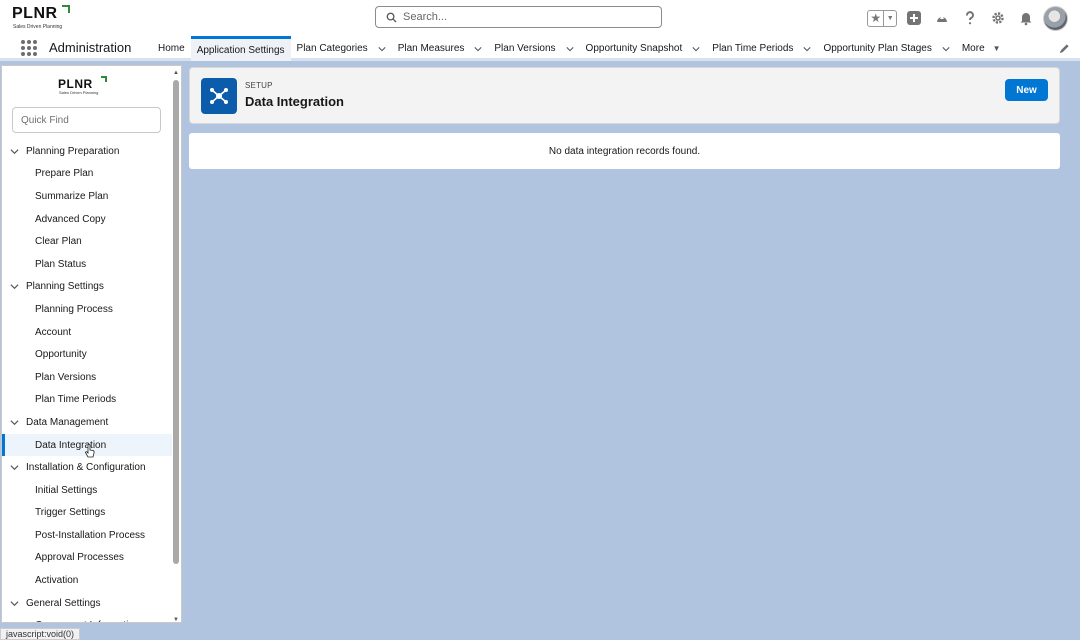  I want to click on sidebar-item-label: Component Information, so click(87, 621).